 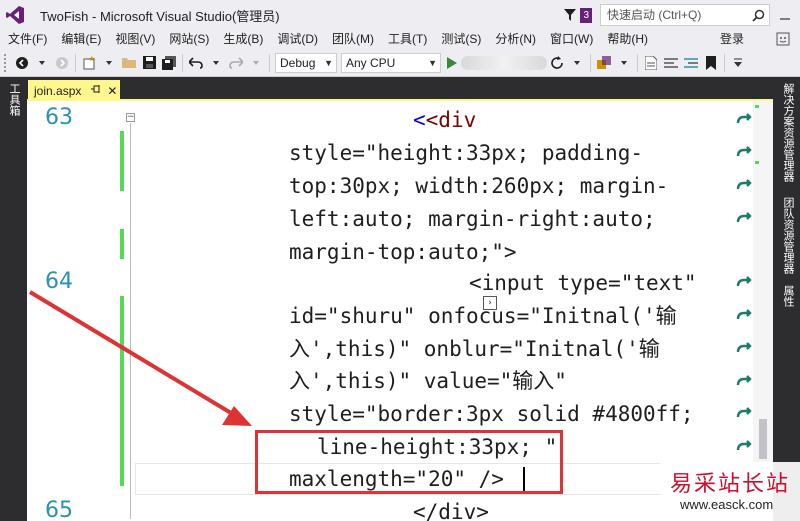 What do you see at coordinates (651, 63) in the screenshot?
I see `document-icon` at bounding box center [651, 63].